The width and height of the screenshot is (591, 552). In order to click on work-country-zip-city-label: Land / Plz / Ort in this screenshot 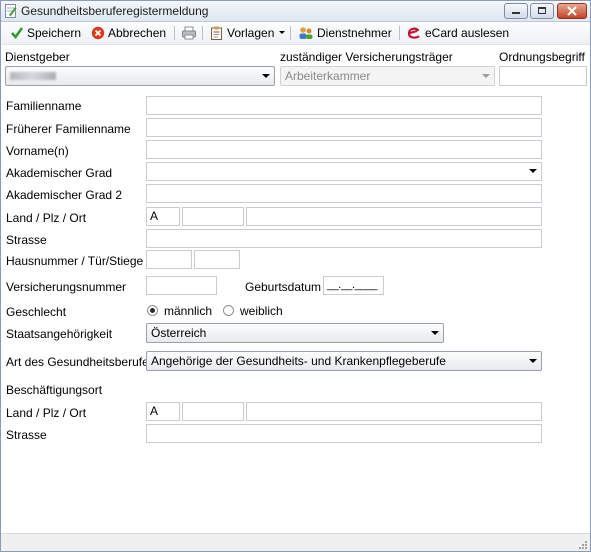, I will do `click(46, 413)`.